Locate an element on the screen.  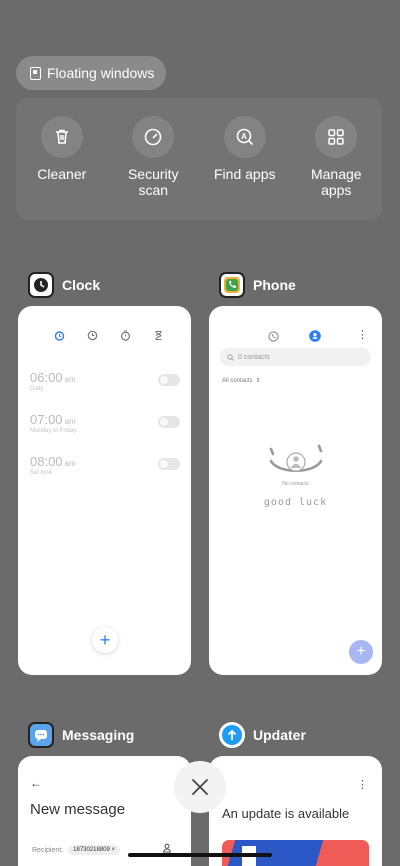
contacts-filter-dropdown: All contacts ⇕ is located at coordinates (241, 381).